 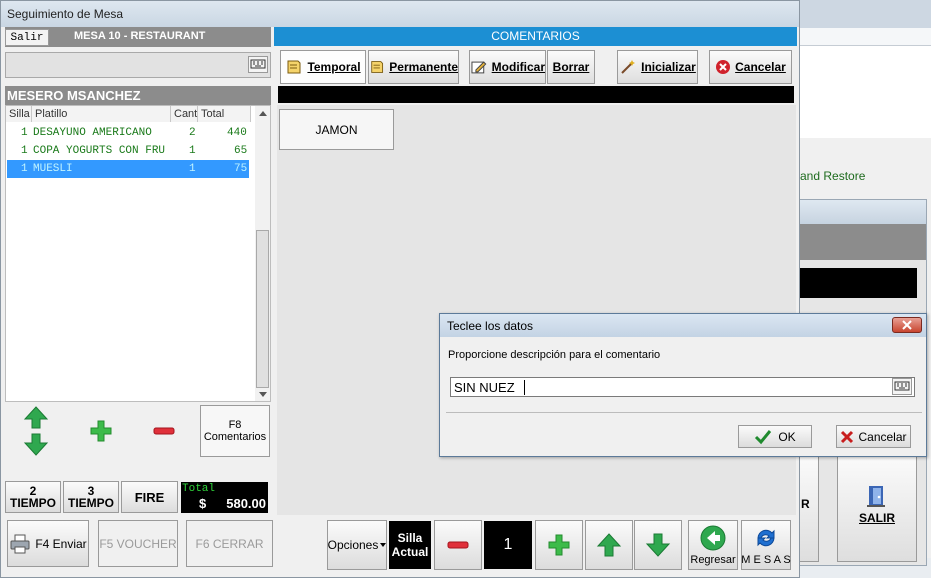 I want to click on dialog-title-bar: Teclee los datos, so click(x=683, y=325).